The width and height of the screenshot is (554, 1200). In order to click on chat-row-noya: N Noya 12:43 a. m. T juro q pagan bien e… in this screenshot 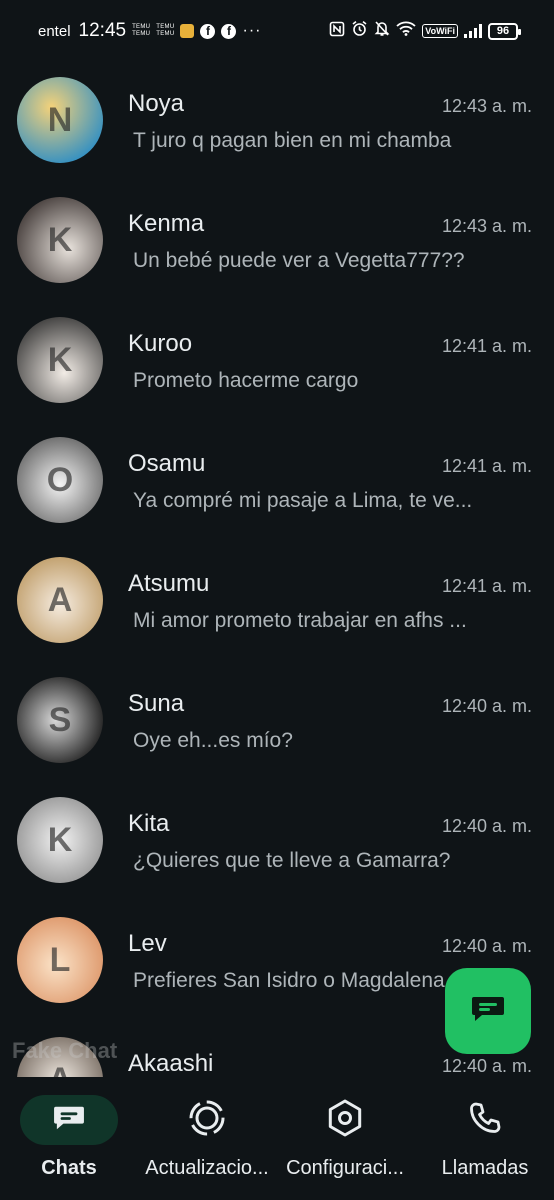, I will do `click(277, 122)`.